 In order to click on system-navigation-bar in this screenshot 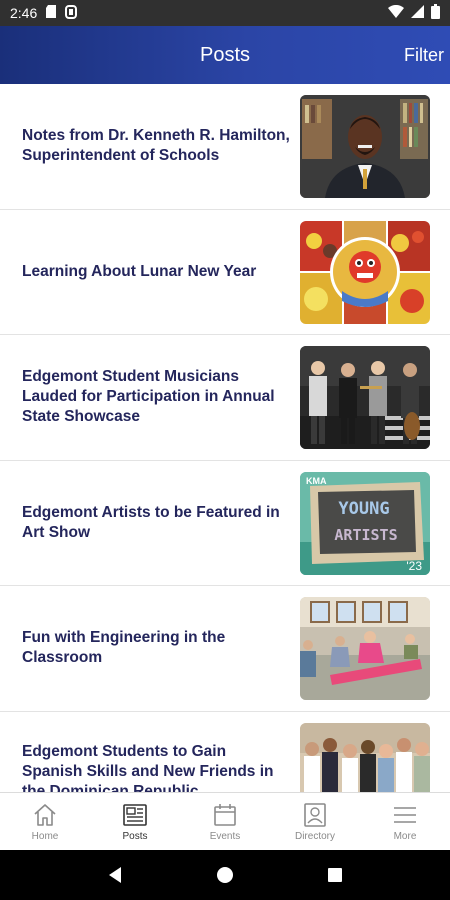, I will do `click(225, 875)`.